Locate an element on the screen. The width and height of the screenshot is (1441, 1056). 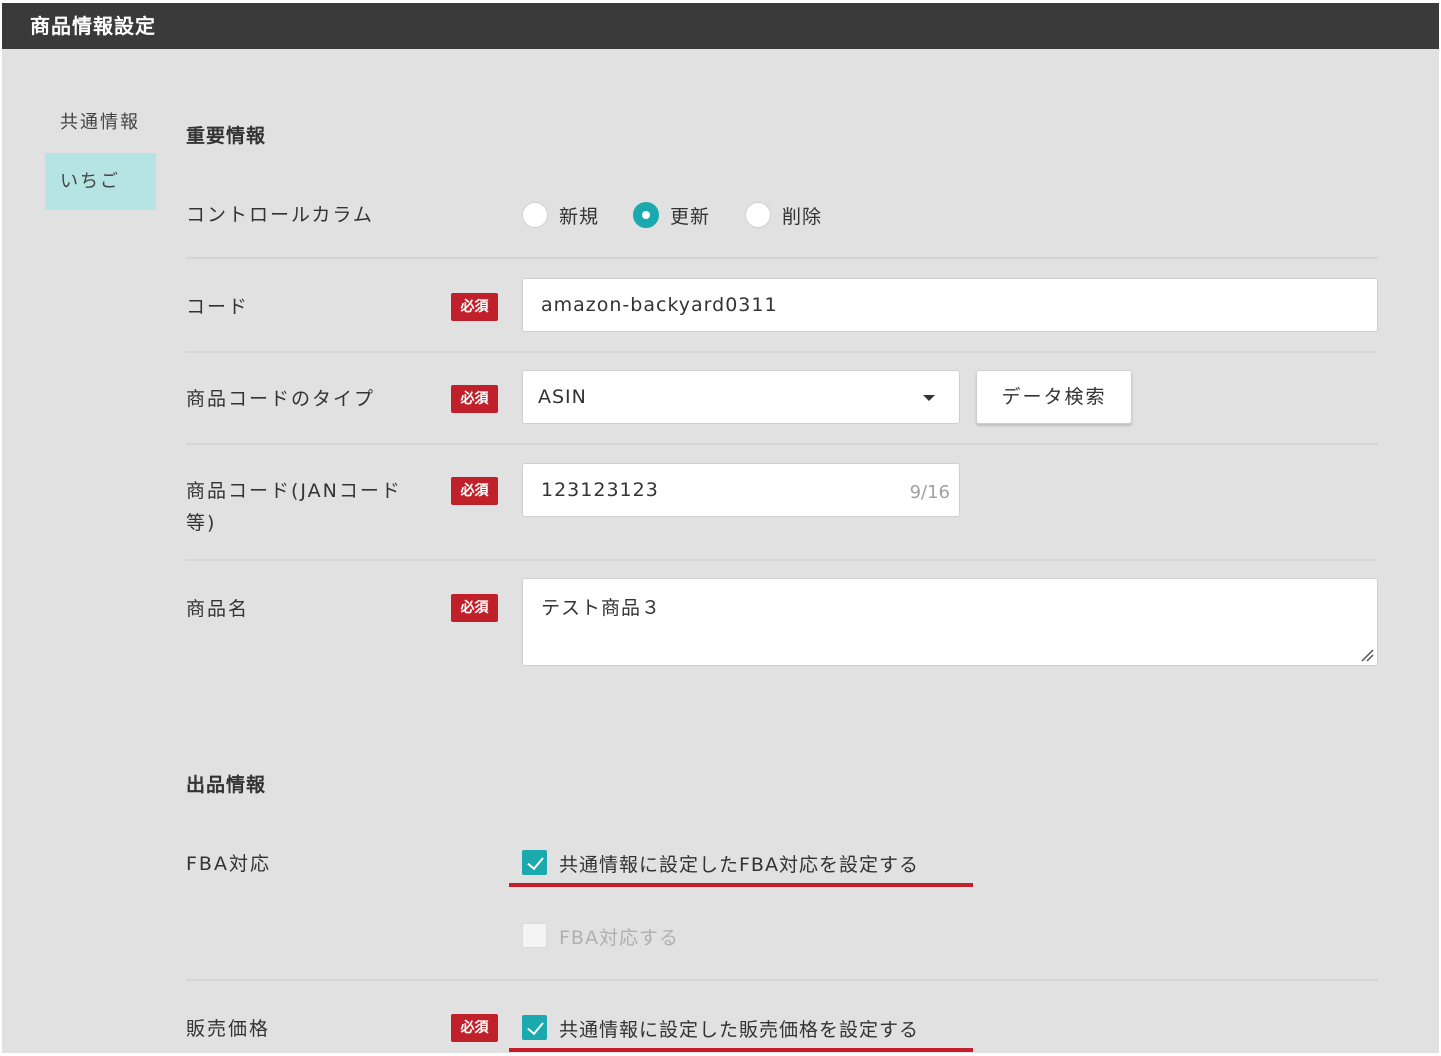
product-name-label: 商品名 is located at coordinates (218, 609).